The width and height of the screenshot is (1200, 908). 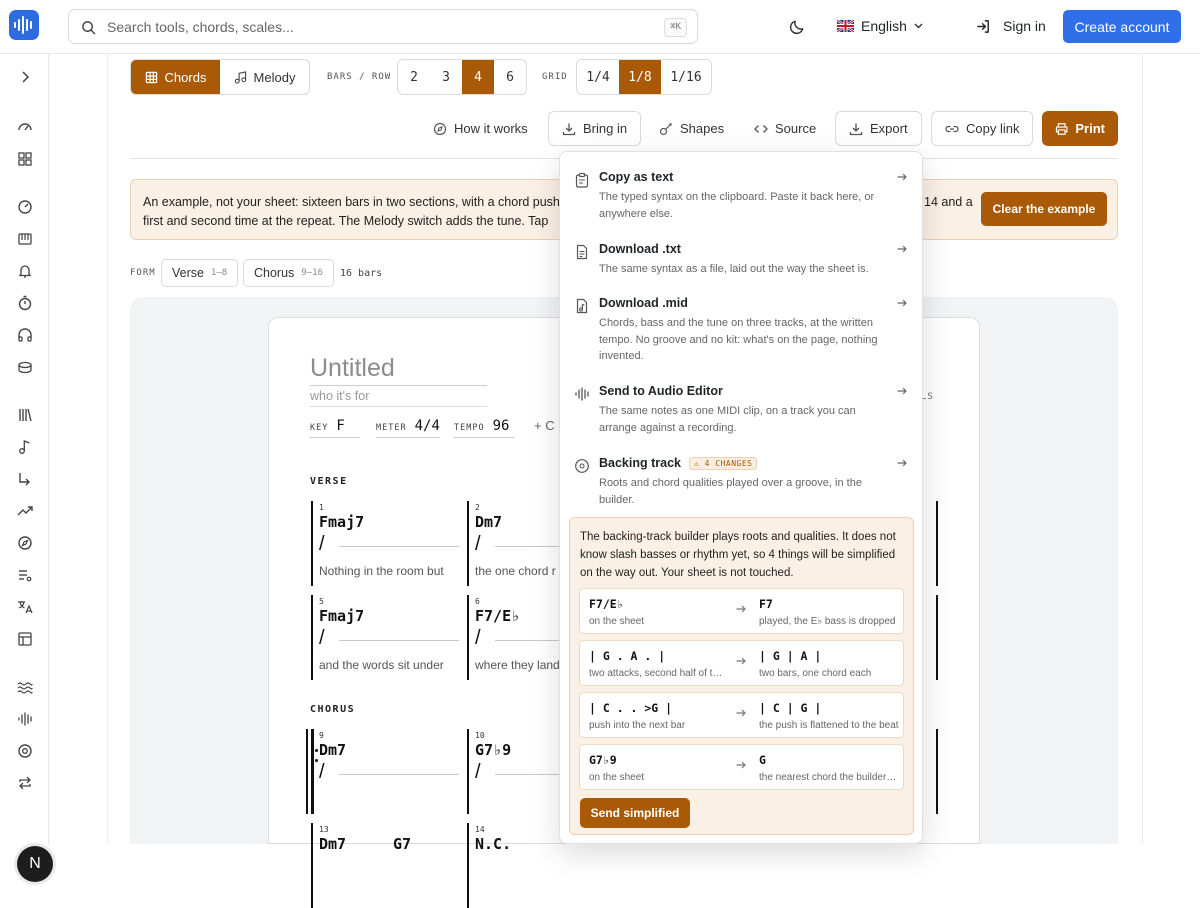 What do you see at coordinates (24, 25) in the screenshot?
I see `app-logo` at bounding box center [24, 25].